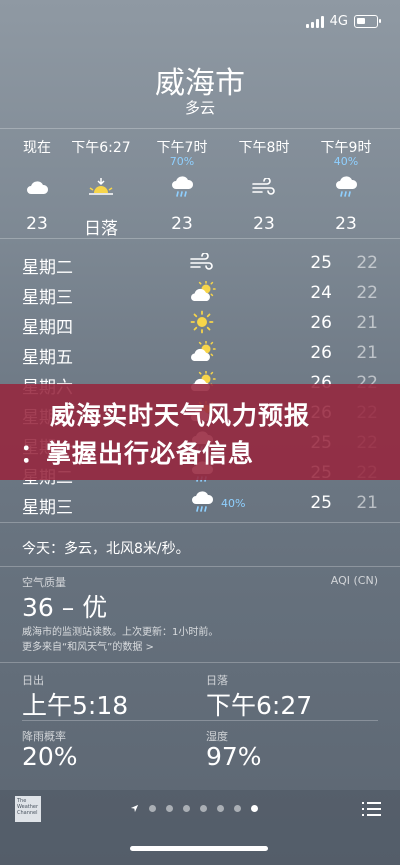 The width and height of the screenshot is (400, 865). I want to click on weather-channel-logo: The Weather Channel, so click(28, 809).